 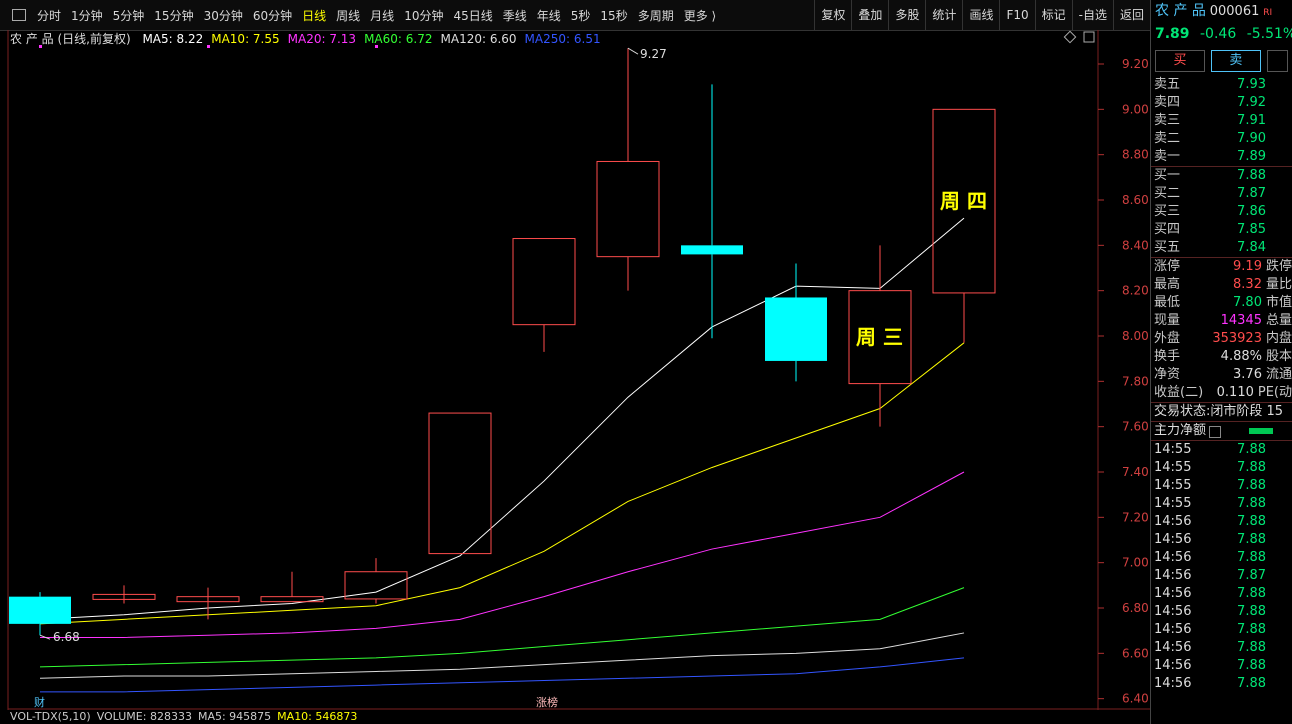 I want to click on price-tick-label: 8.80, so click(x=1135, y=155).